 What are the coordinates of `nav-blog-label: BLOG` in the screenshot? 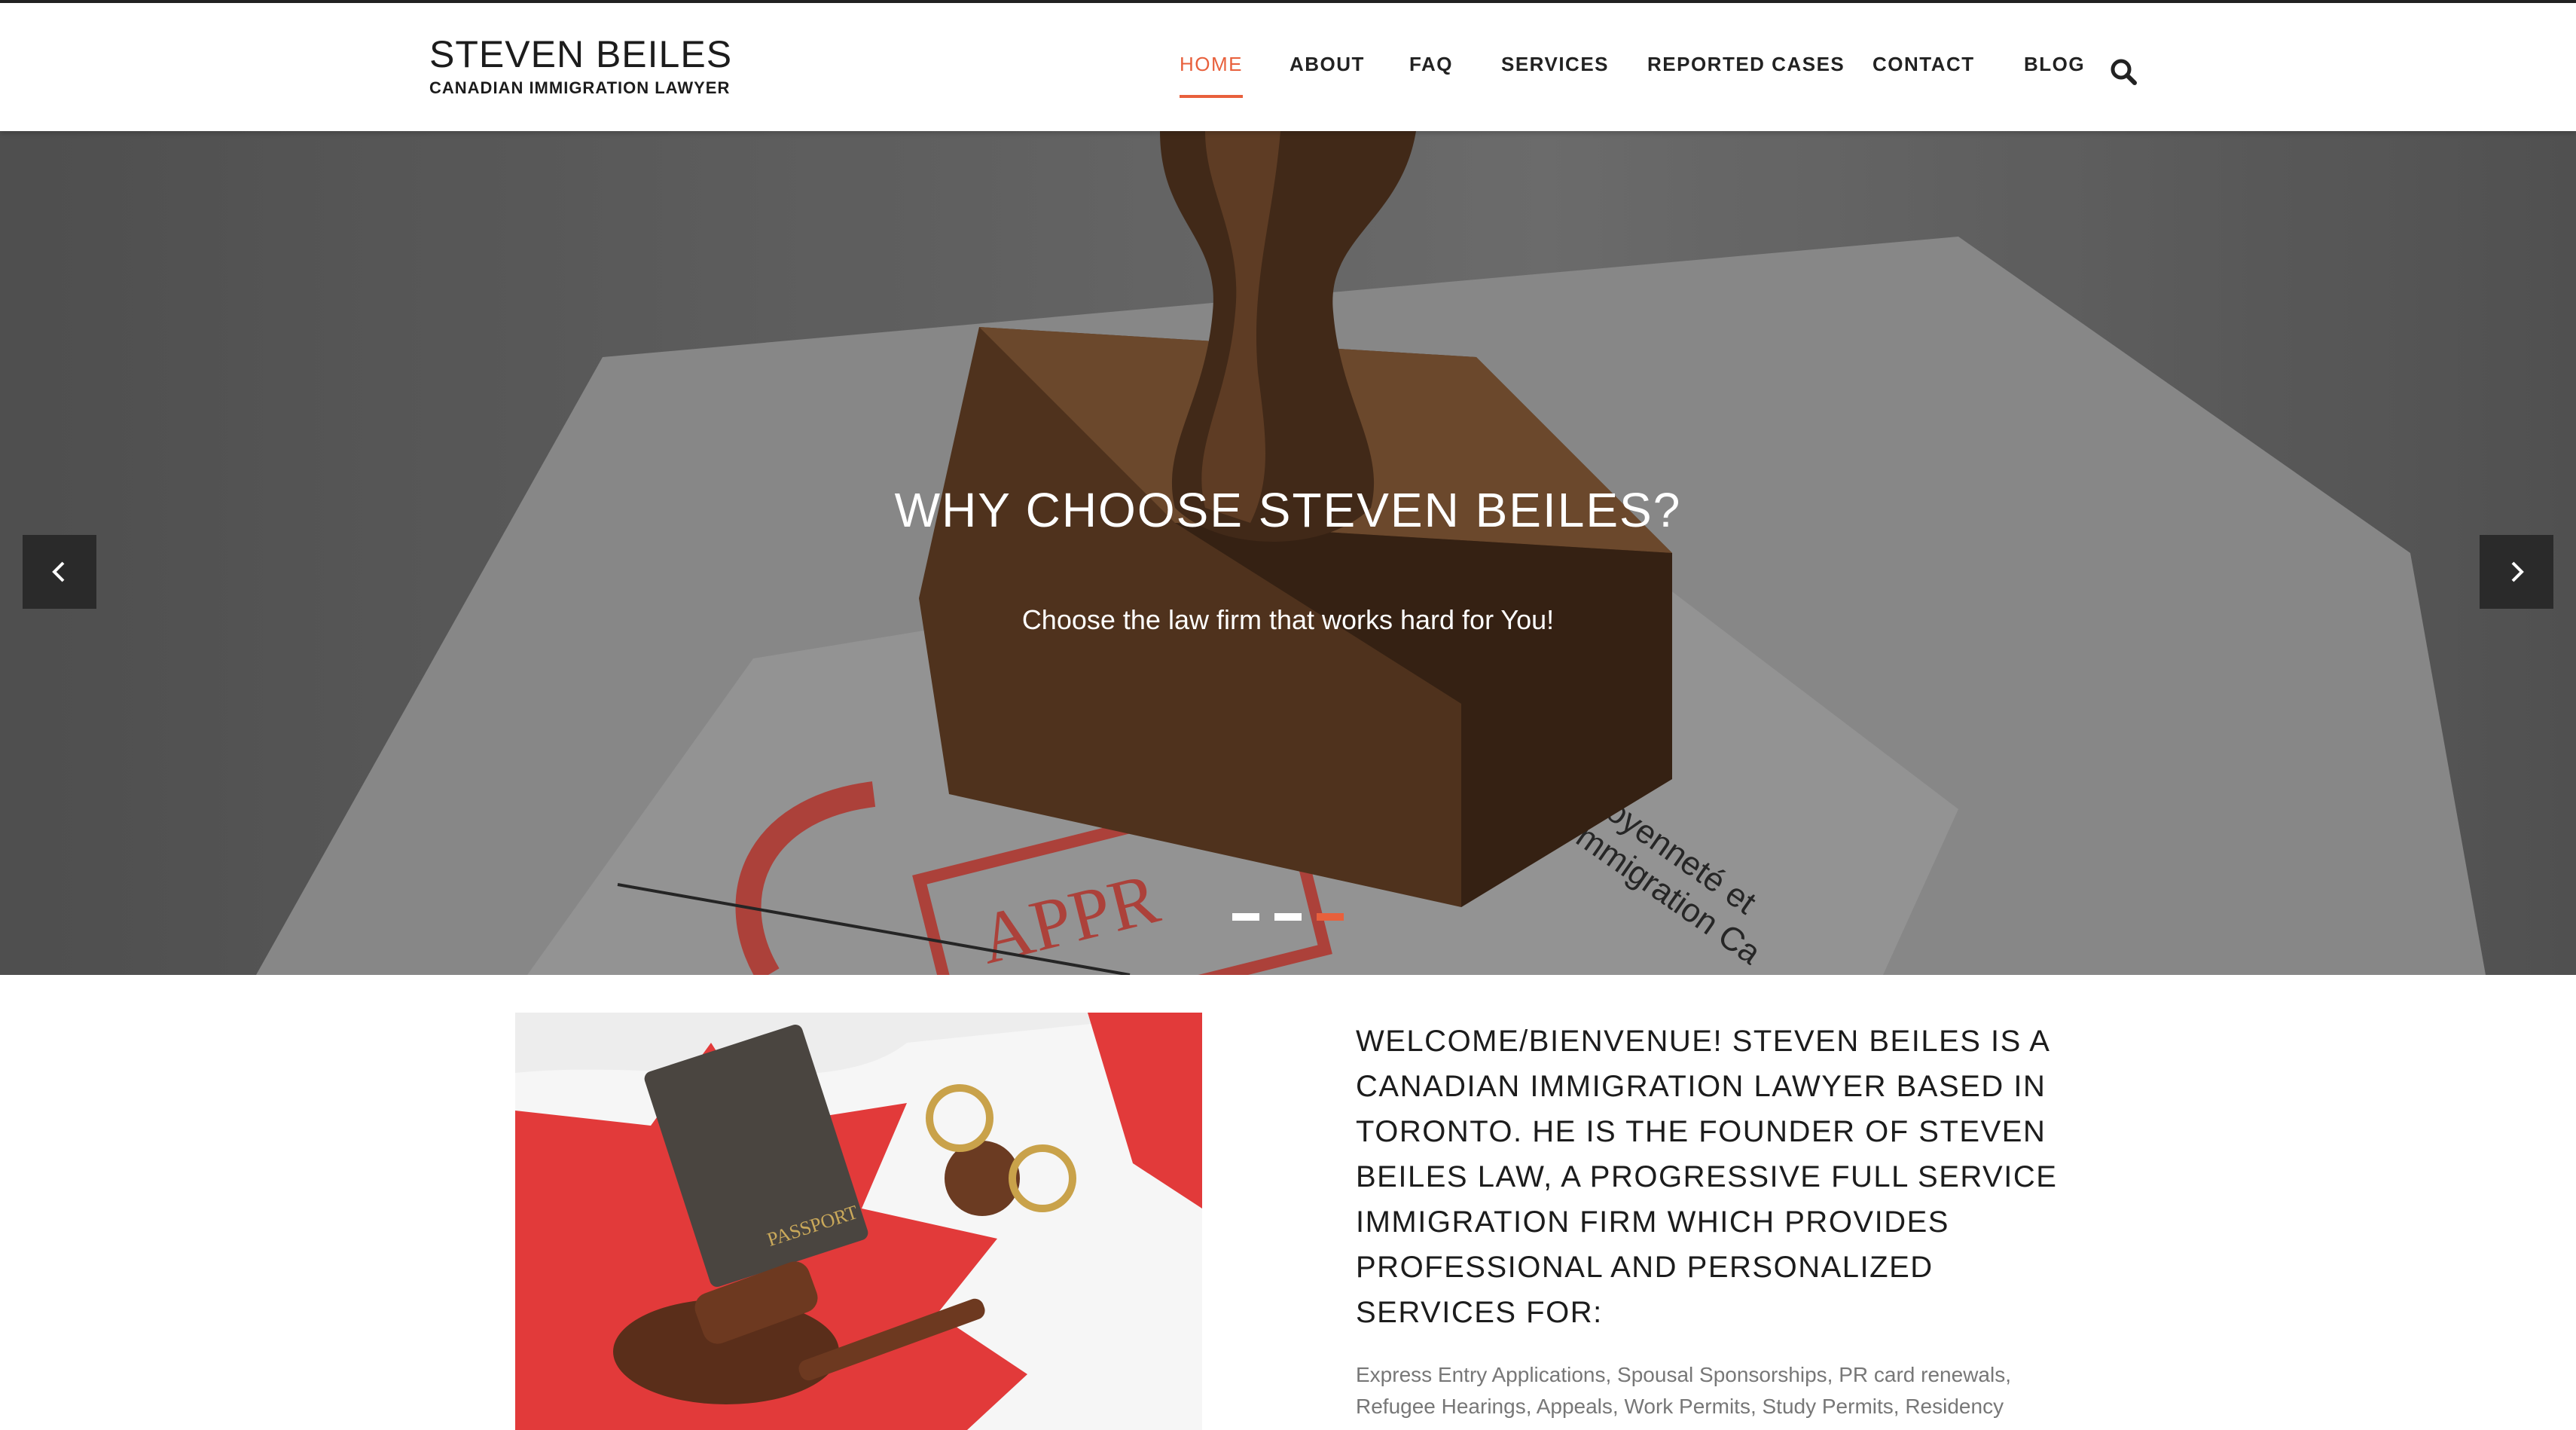 It's located at (2055, 64).